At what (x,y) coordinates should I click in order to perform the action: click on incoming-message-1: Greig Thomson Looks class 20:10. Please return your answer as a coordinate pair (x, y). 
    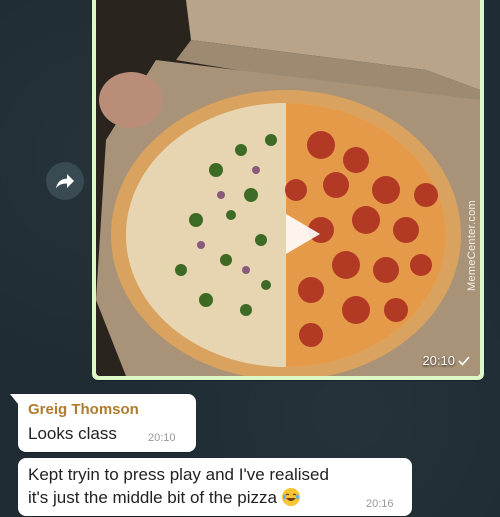
    Looking at the image, I should click on (103, 423).